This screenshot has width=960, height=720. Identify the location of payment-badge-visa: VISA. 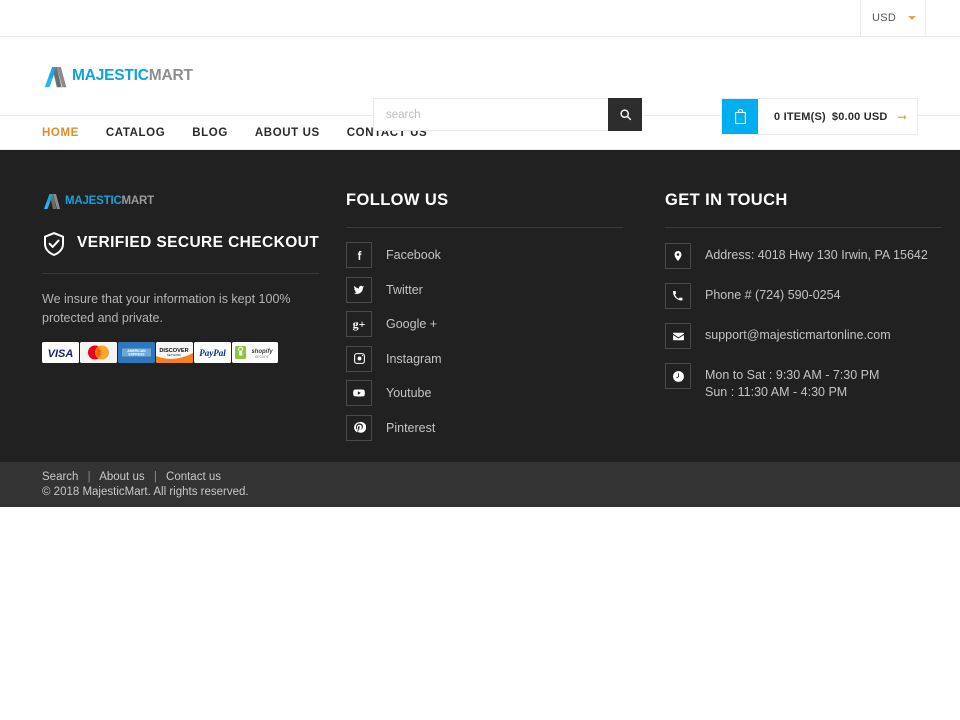
(60, 352).